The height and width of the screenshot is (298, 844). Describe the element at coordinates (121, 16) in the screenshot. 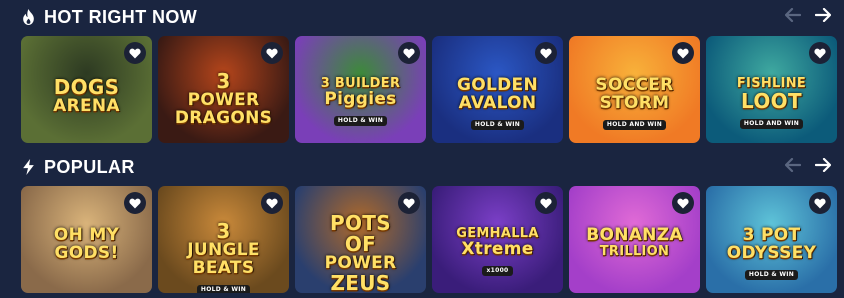

I see `section-title: HOT RIGHT NOW` at that location.